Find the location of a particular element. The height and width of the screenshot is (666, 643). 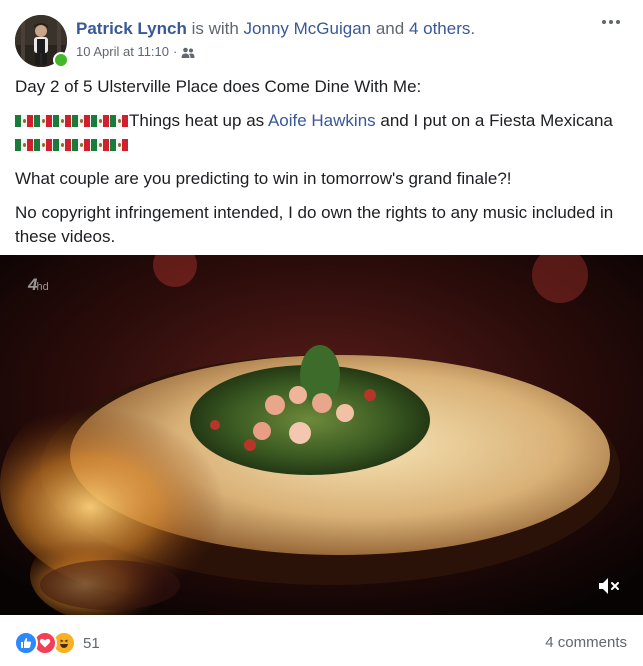

period-text: . is located at coordinates (473, 28).